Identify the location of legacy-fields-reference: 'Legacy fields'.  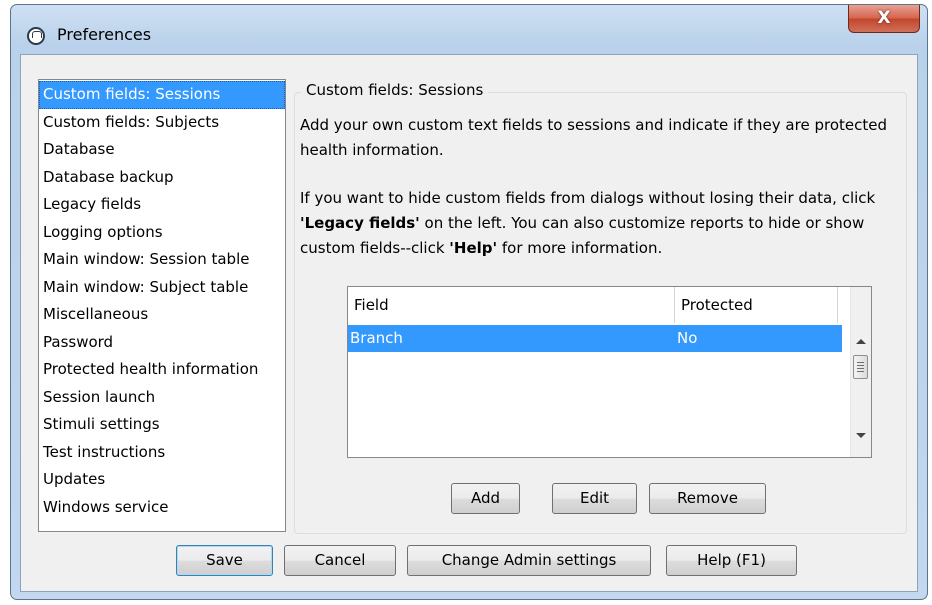
(360, 223).